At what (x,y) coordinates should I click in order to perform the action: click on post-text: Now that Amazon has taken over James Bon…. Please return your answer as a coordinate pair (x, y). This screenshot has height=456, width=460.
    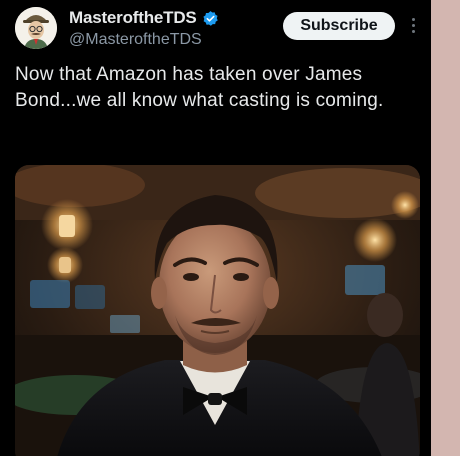
    Looking at the image, I should click on (199, 87).